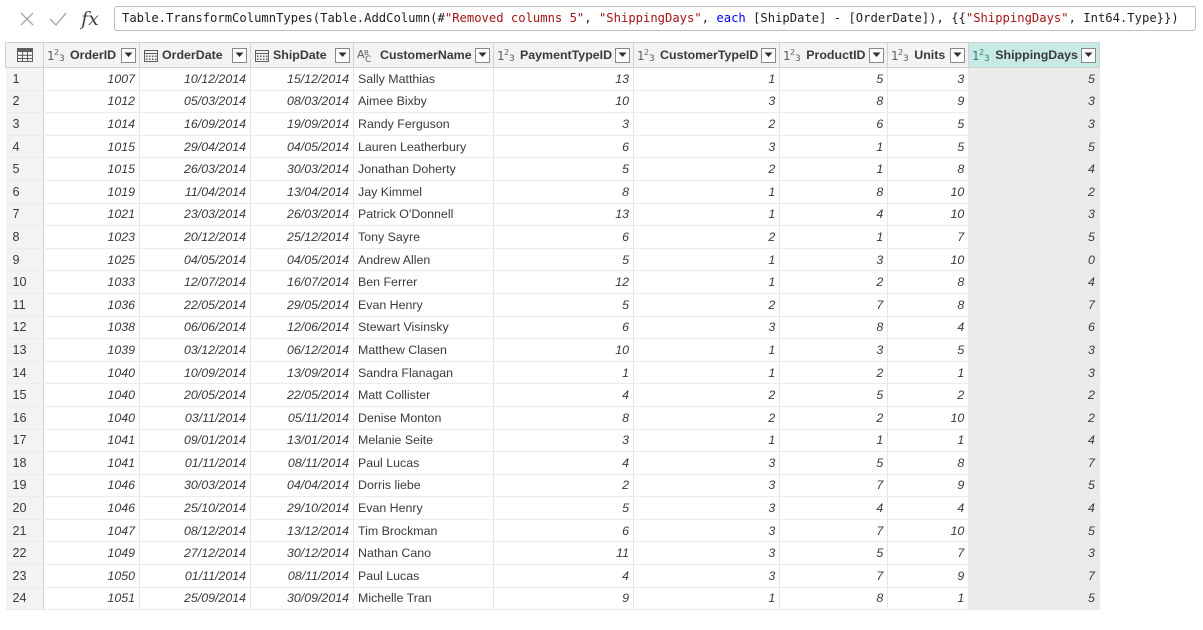  What do you see at coordinates (423, 192) in the screenshot?
I see `cell-customername: Jay Kimmel` at bounding box center [423, 192].